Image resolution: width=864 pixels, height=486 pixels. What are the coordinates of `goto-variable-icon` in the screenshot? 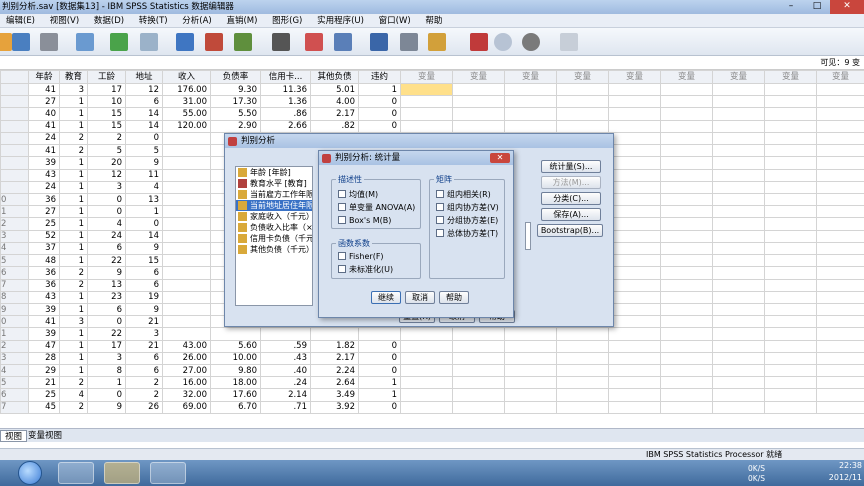 It's located at (214, 42).